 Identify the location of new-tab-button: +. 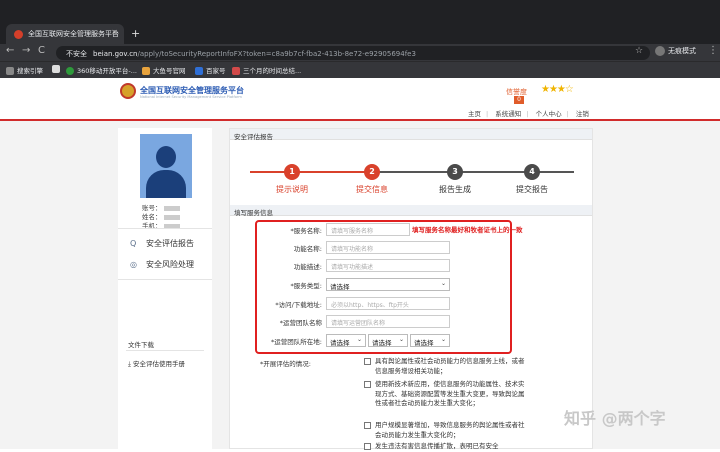
(135, 33).